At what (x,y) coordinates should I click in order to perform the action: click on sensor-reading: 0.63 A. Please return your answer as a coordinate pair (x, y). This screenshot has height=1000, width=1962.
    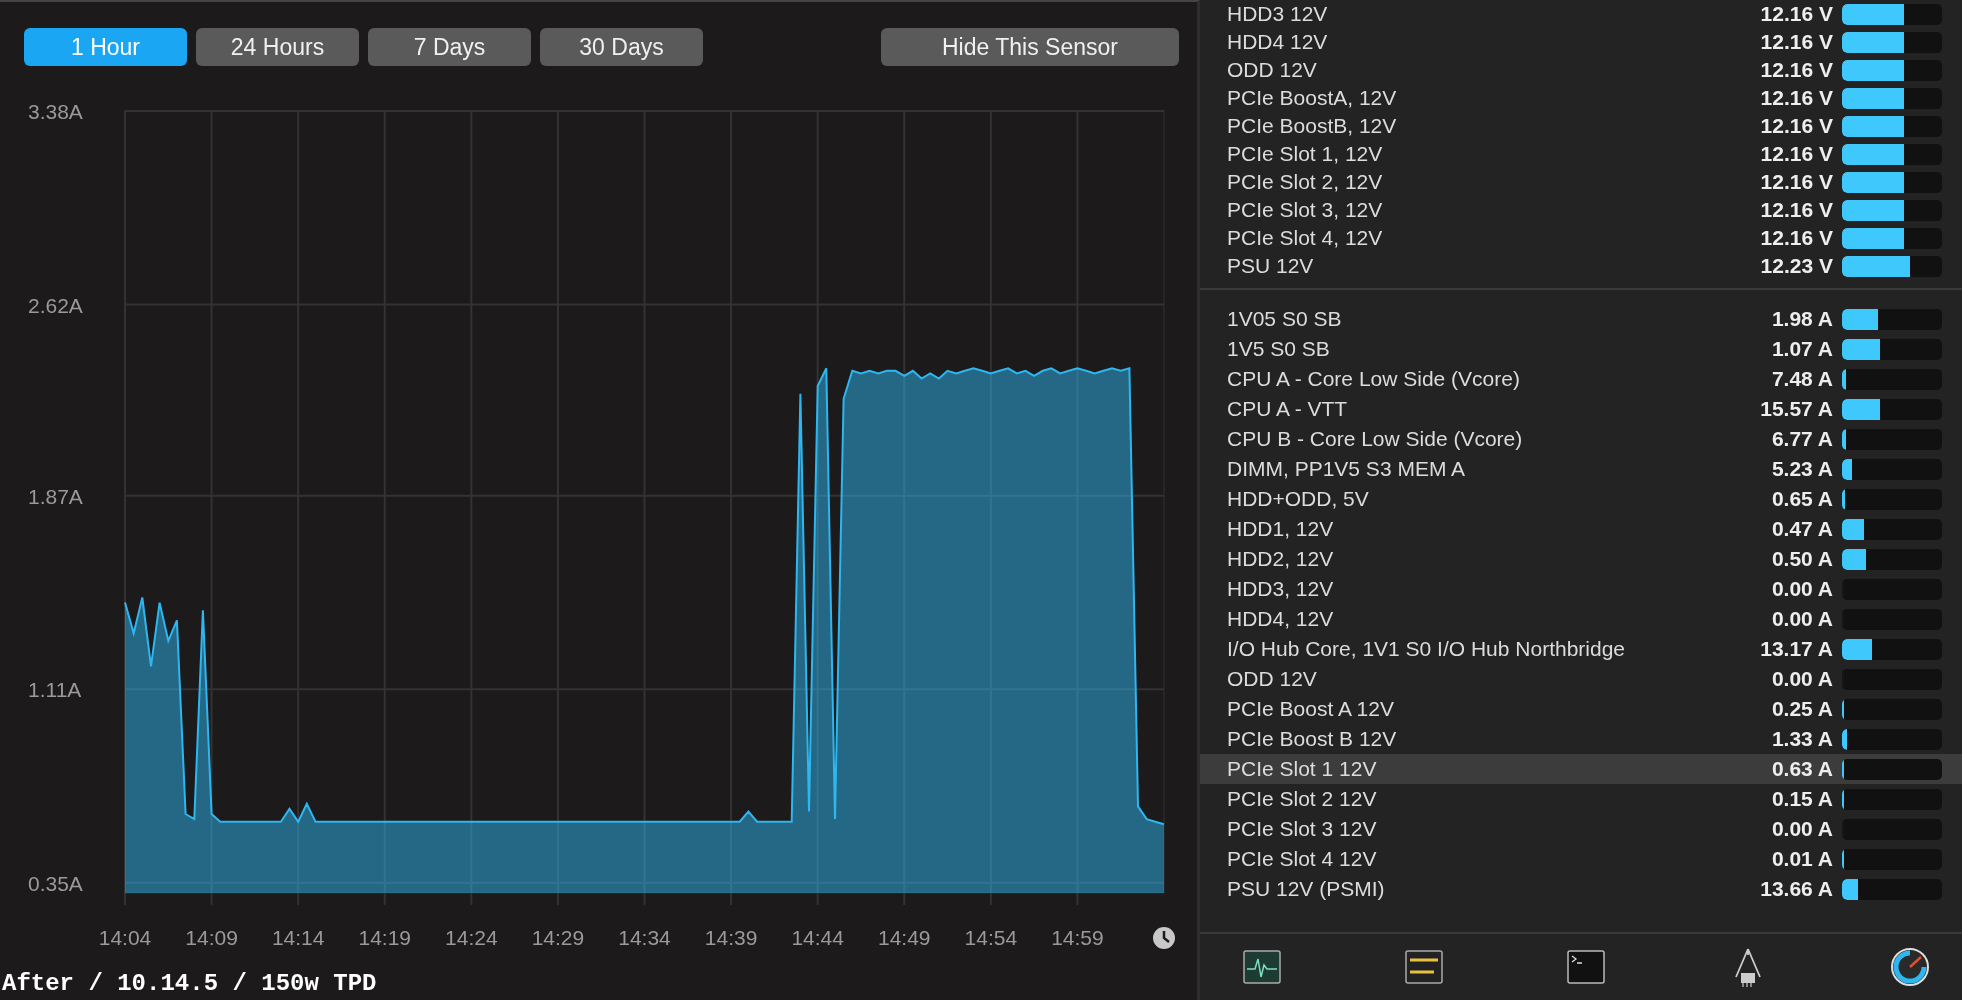
    Looking at the image, I should click on (1802, 769).